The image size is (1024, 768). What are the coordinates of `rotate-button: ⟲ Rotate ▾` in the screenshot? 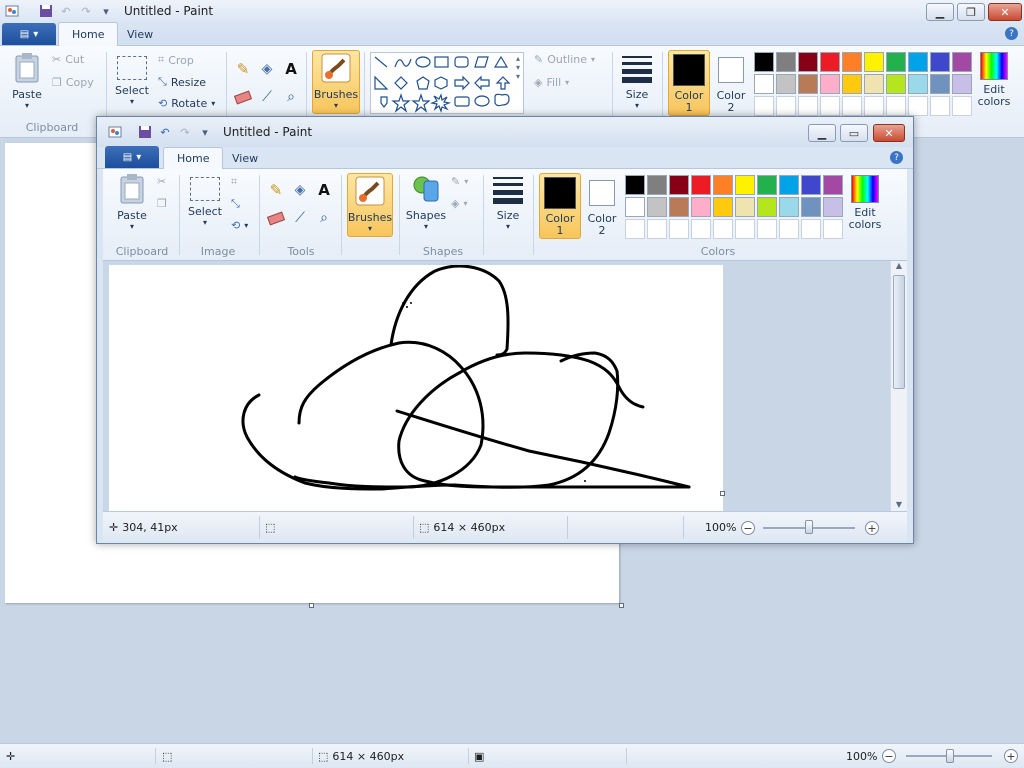 It's located at (186, 103).